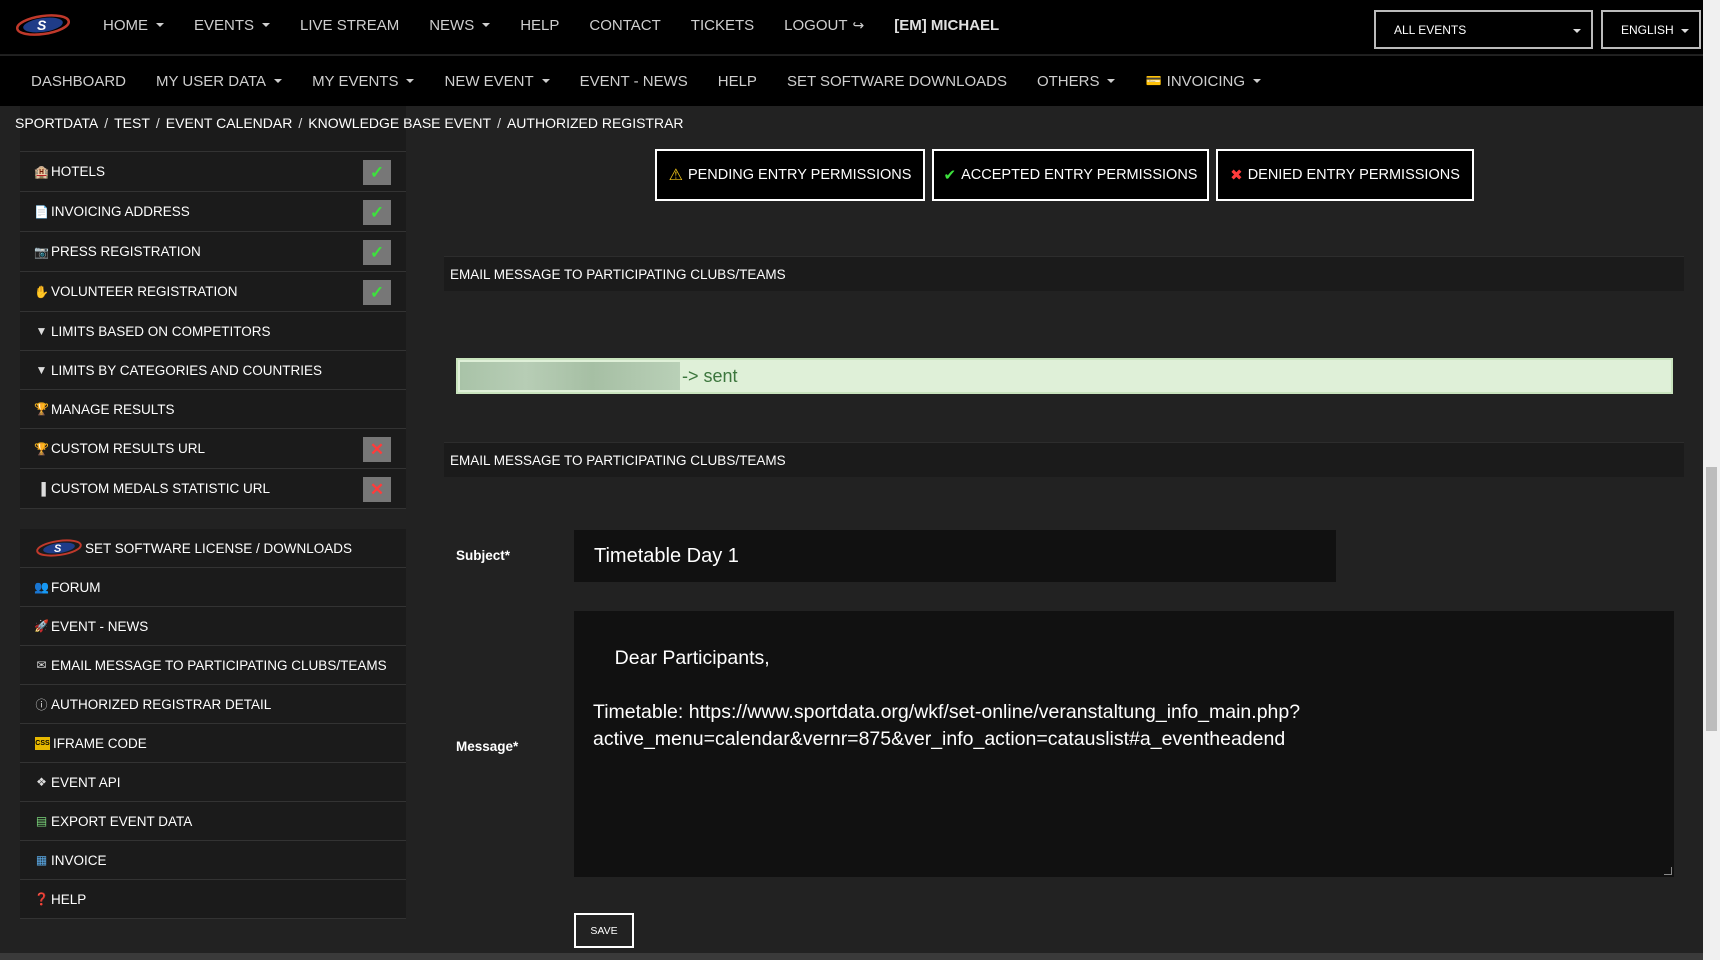  Describe the element at coordinates (213, 743) in the screenshot. I see `sidebar-item-iframe-code: CSS IFRAME CODE` at that location.